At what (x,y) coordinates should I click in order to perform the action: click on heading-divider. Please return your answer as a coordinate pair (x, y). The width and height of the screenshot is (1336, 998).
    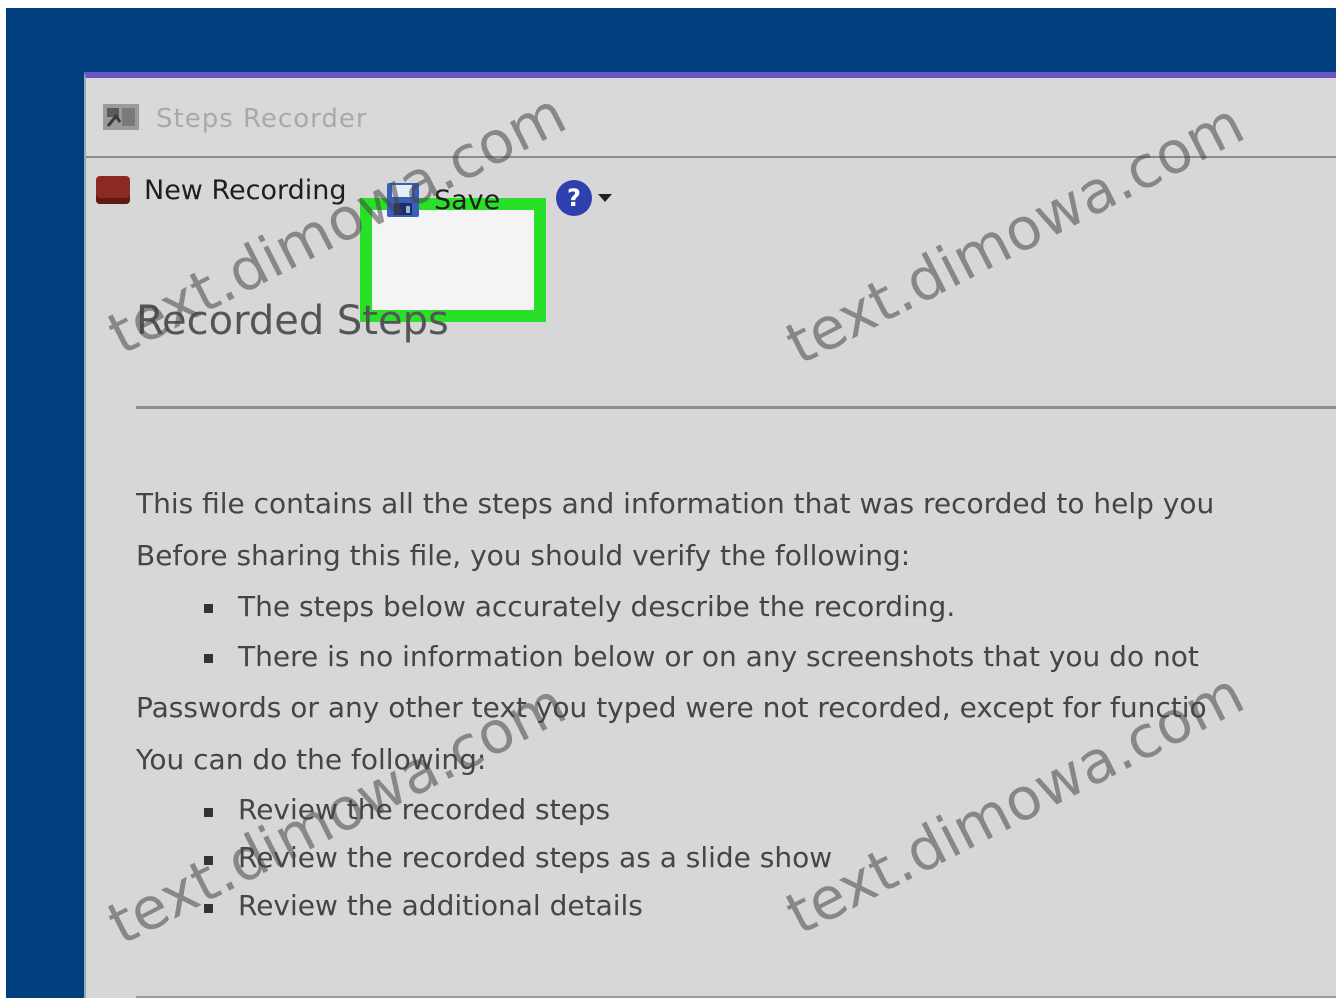
    Looking at the image, I should click on (736, 407).